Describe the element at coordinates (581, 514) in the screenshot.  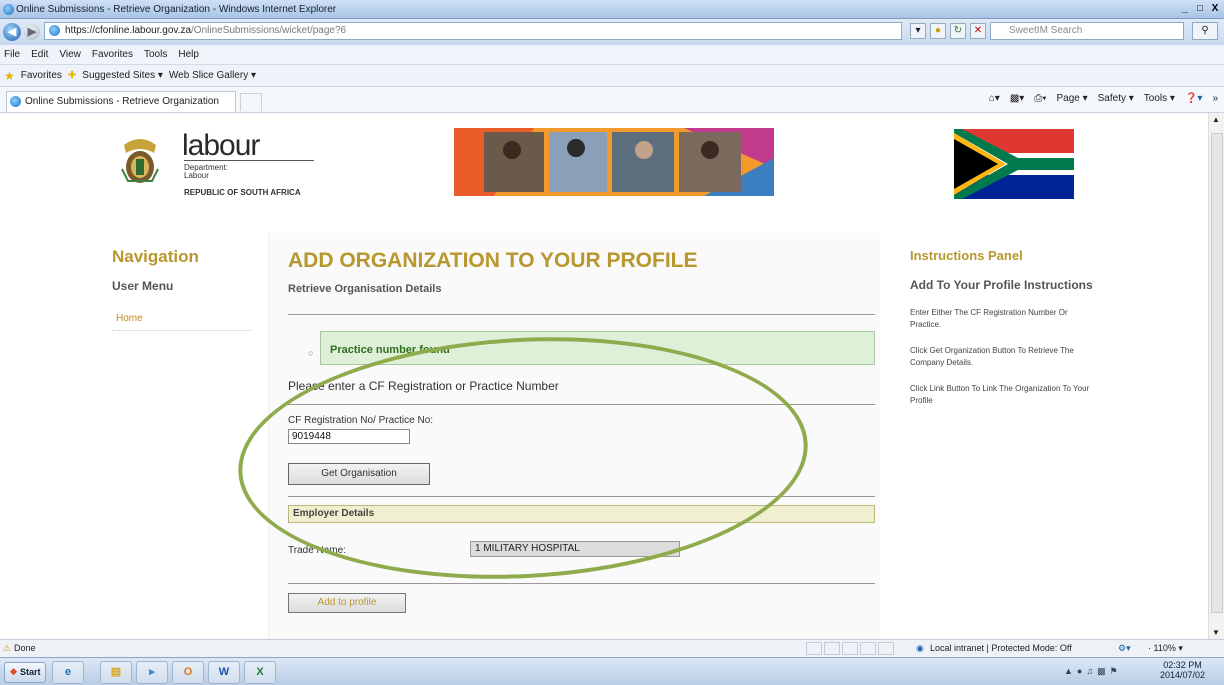
I see `employer-details-header: Employer Details` at that location.